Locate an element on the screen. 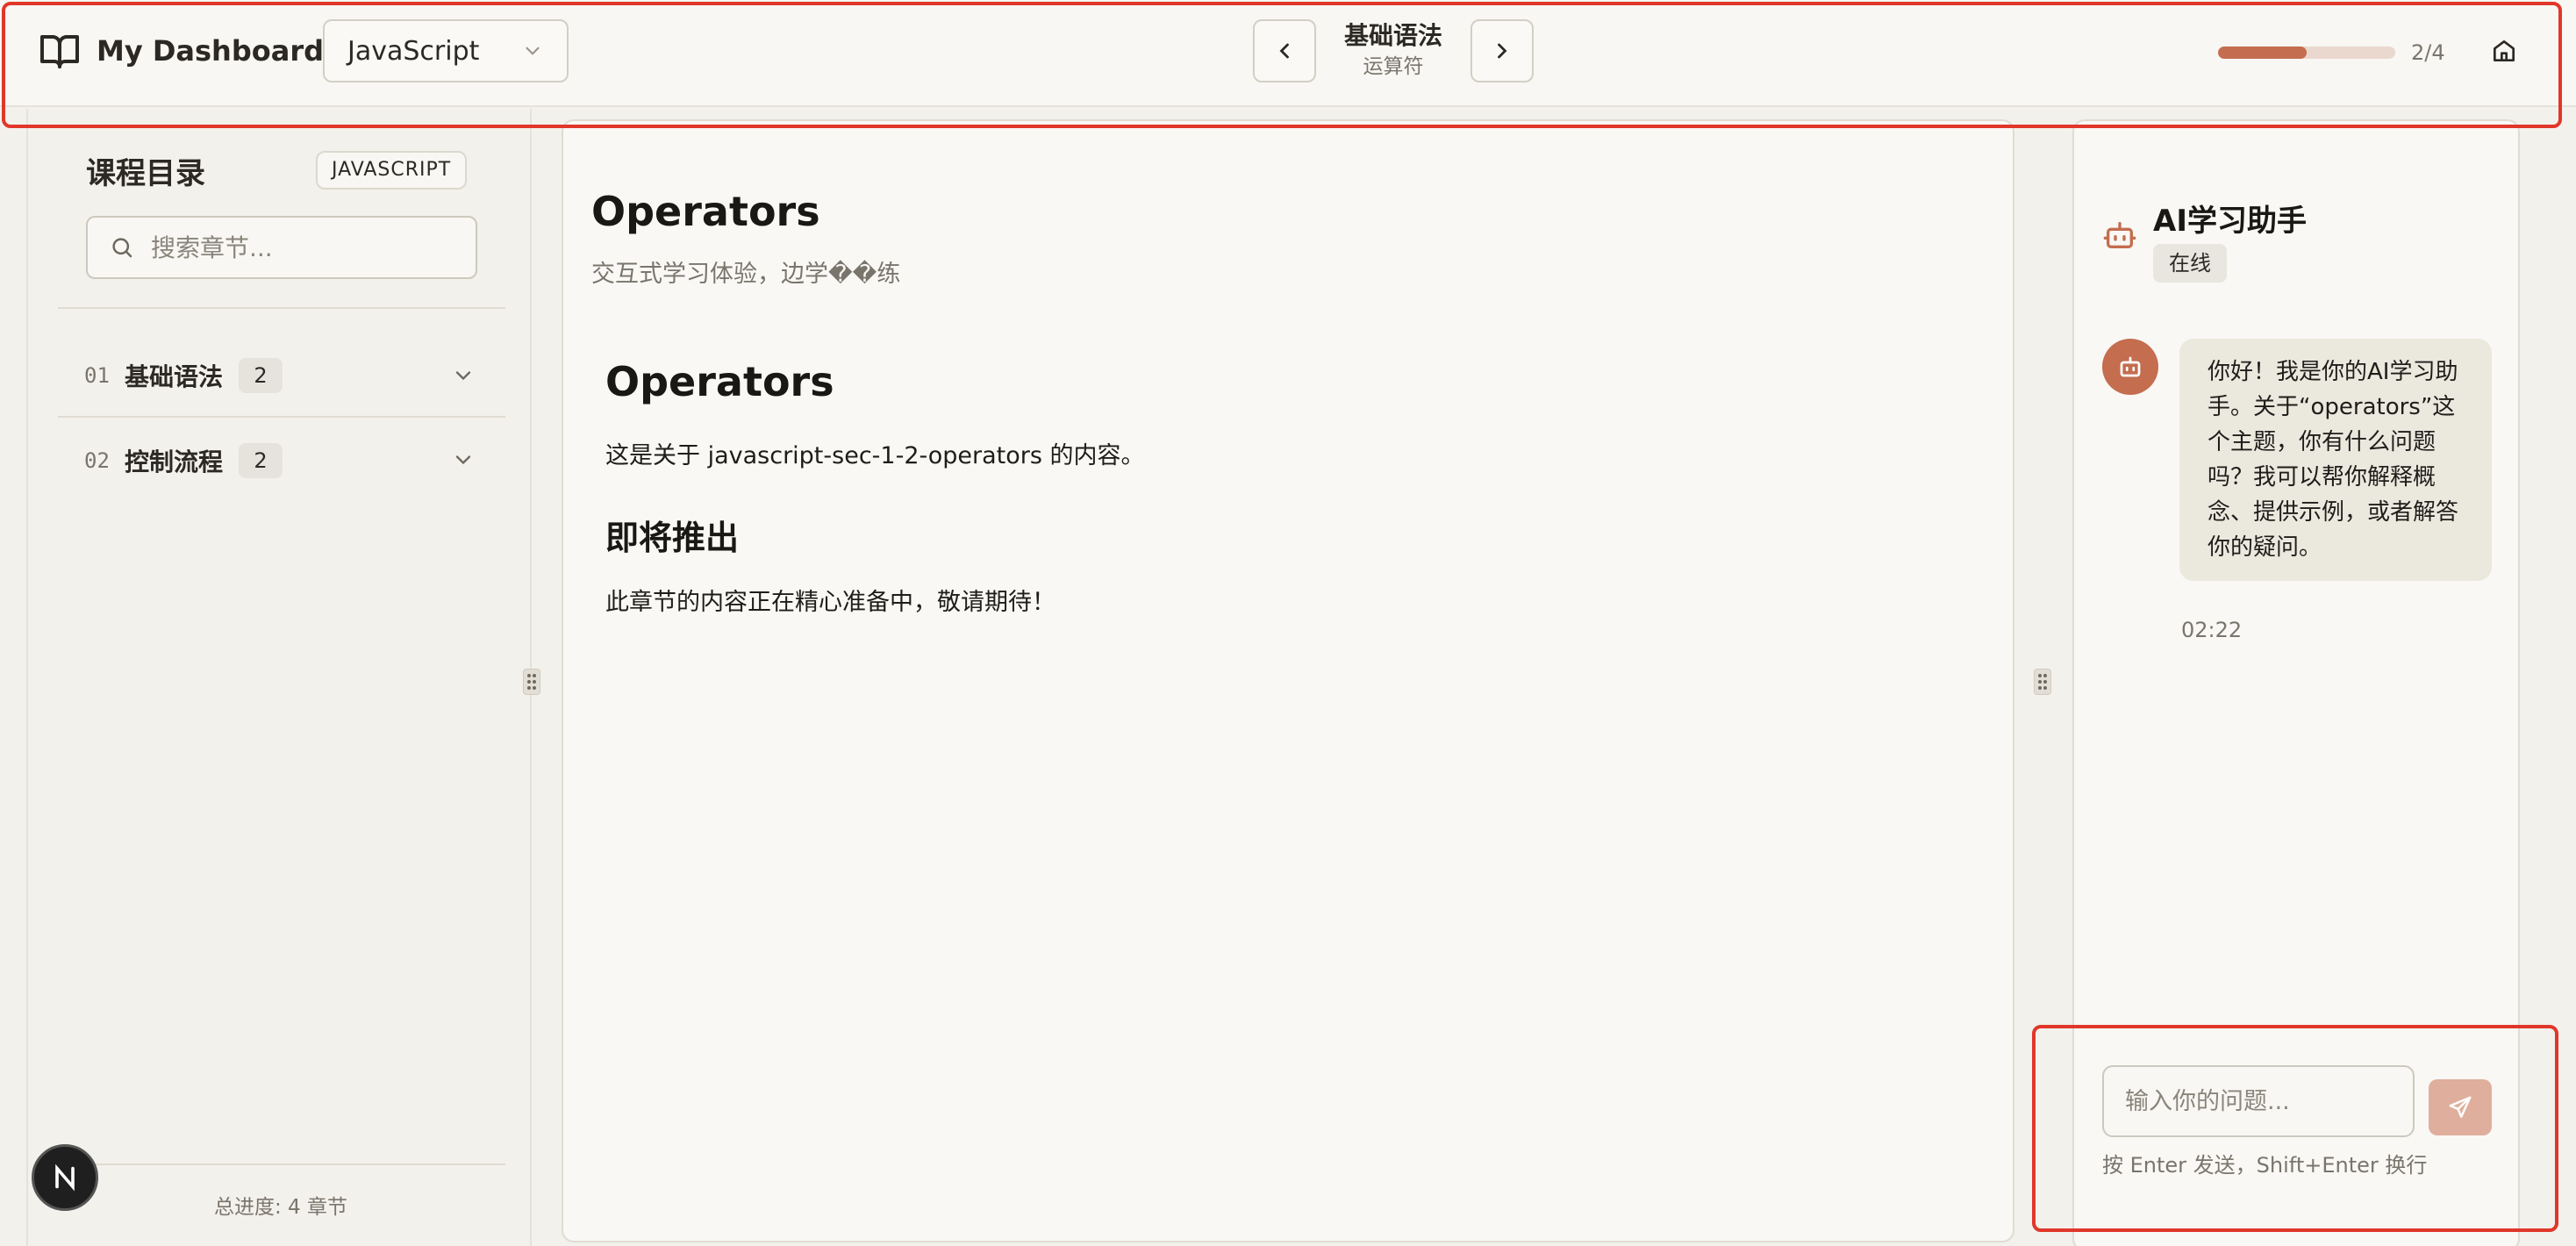 Image resolution: width=2576 pixels, height=1246 pixels. chevron-left-icon is located at coordinates (1284, 51).